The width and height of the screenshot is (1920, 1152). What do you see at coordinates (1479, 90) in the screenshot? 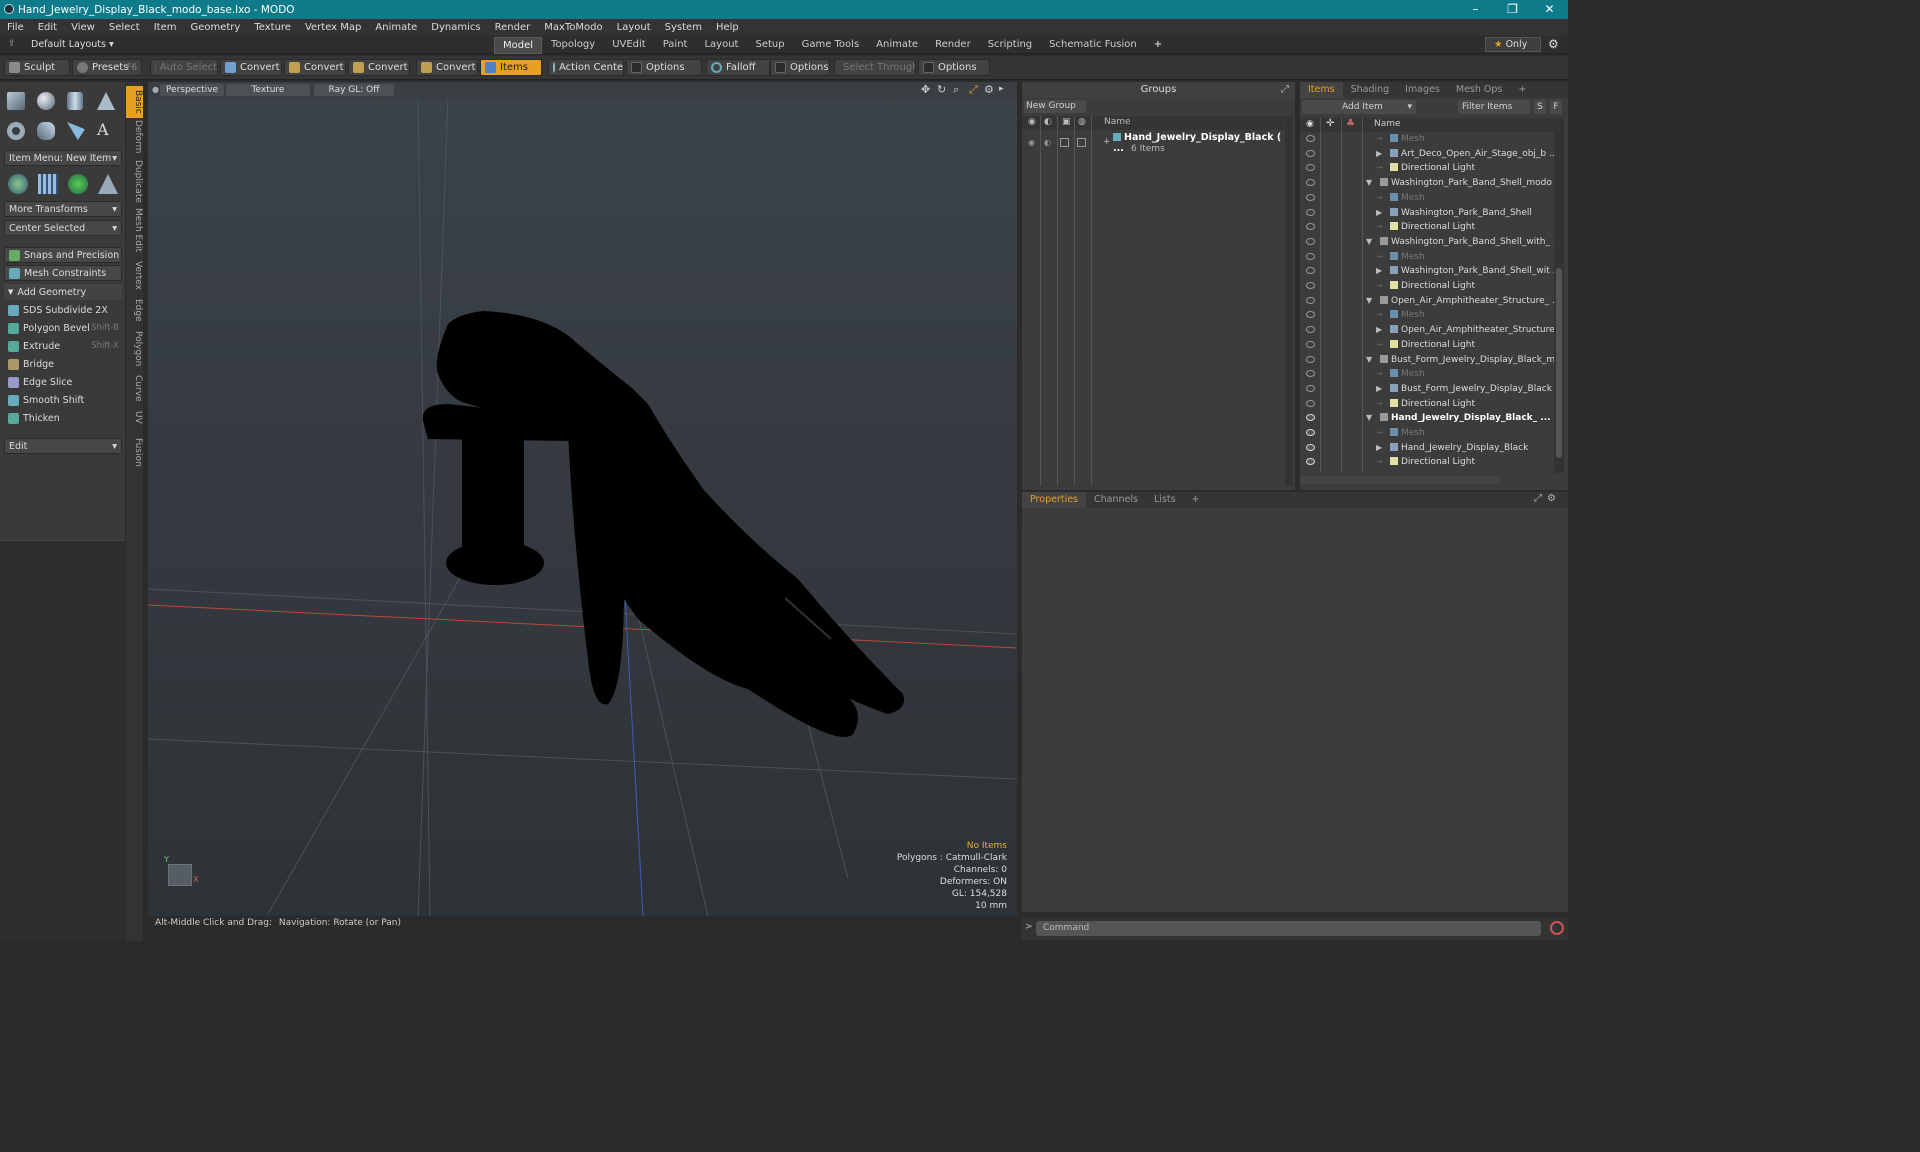
I see `tab-mesh-ops: Mesh Ops` at bounding box center [1479, 90].